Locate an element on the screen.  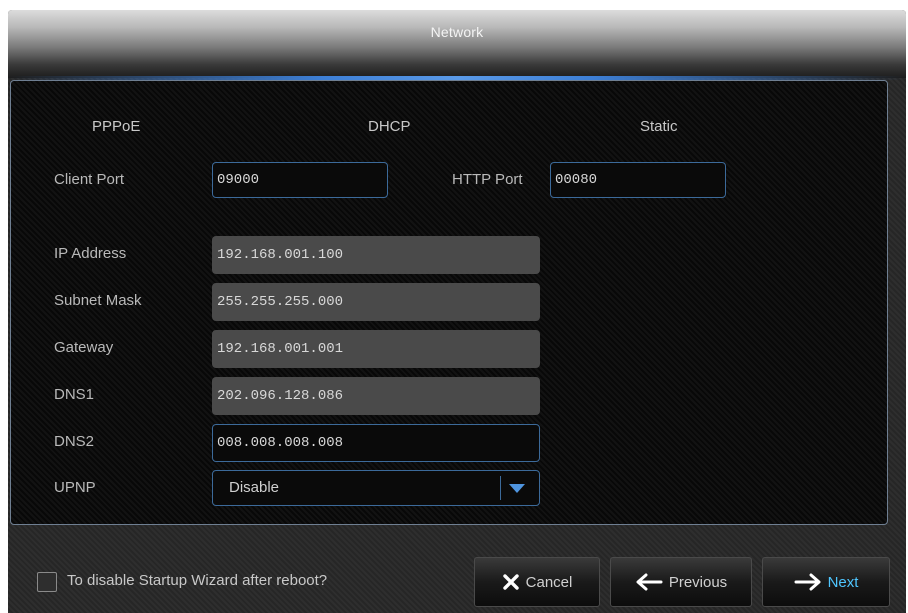
window-title: Network is located at coordinates (457, 32).